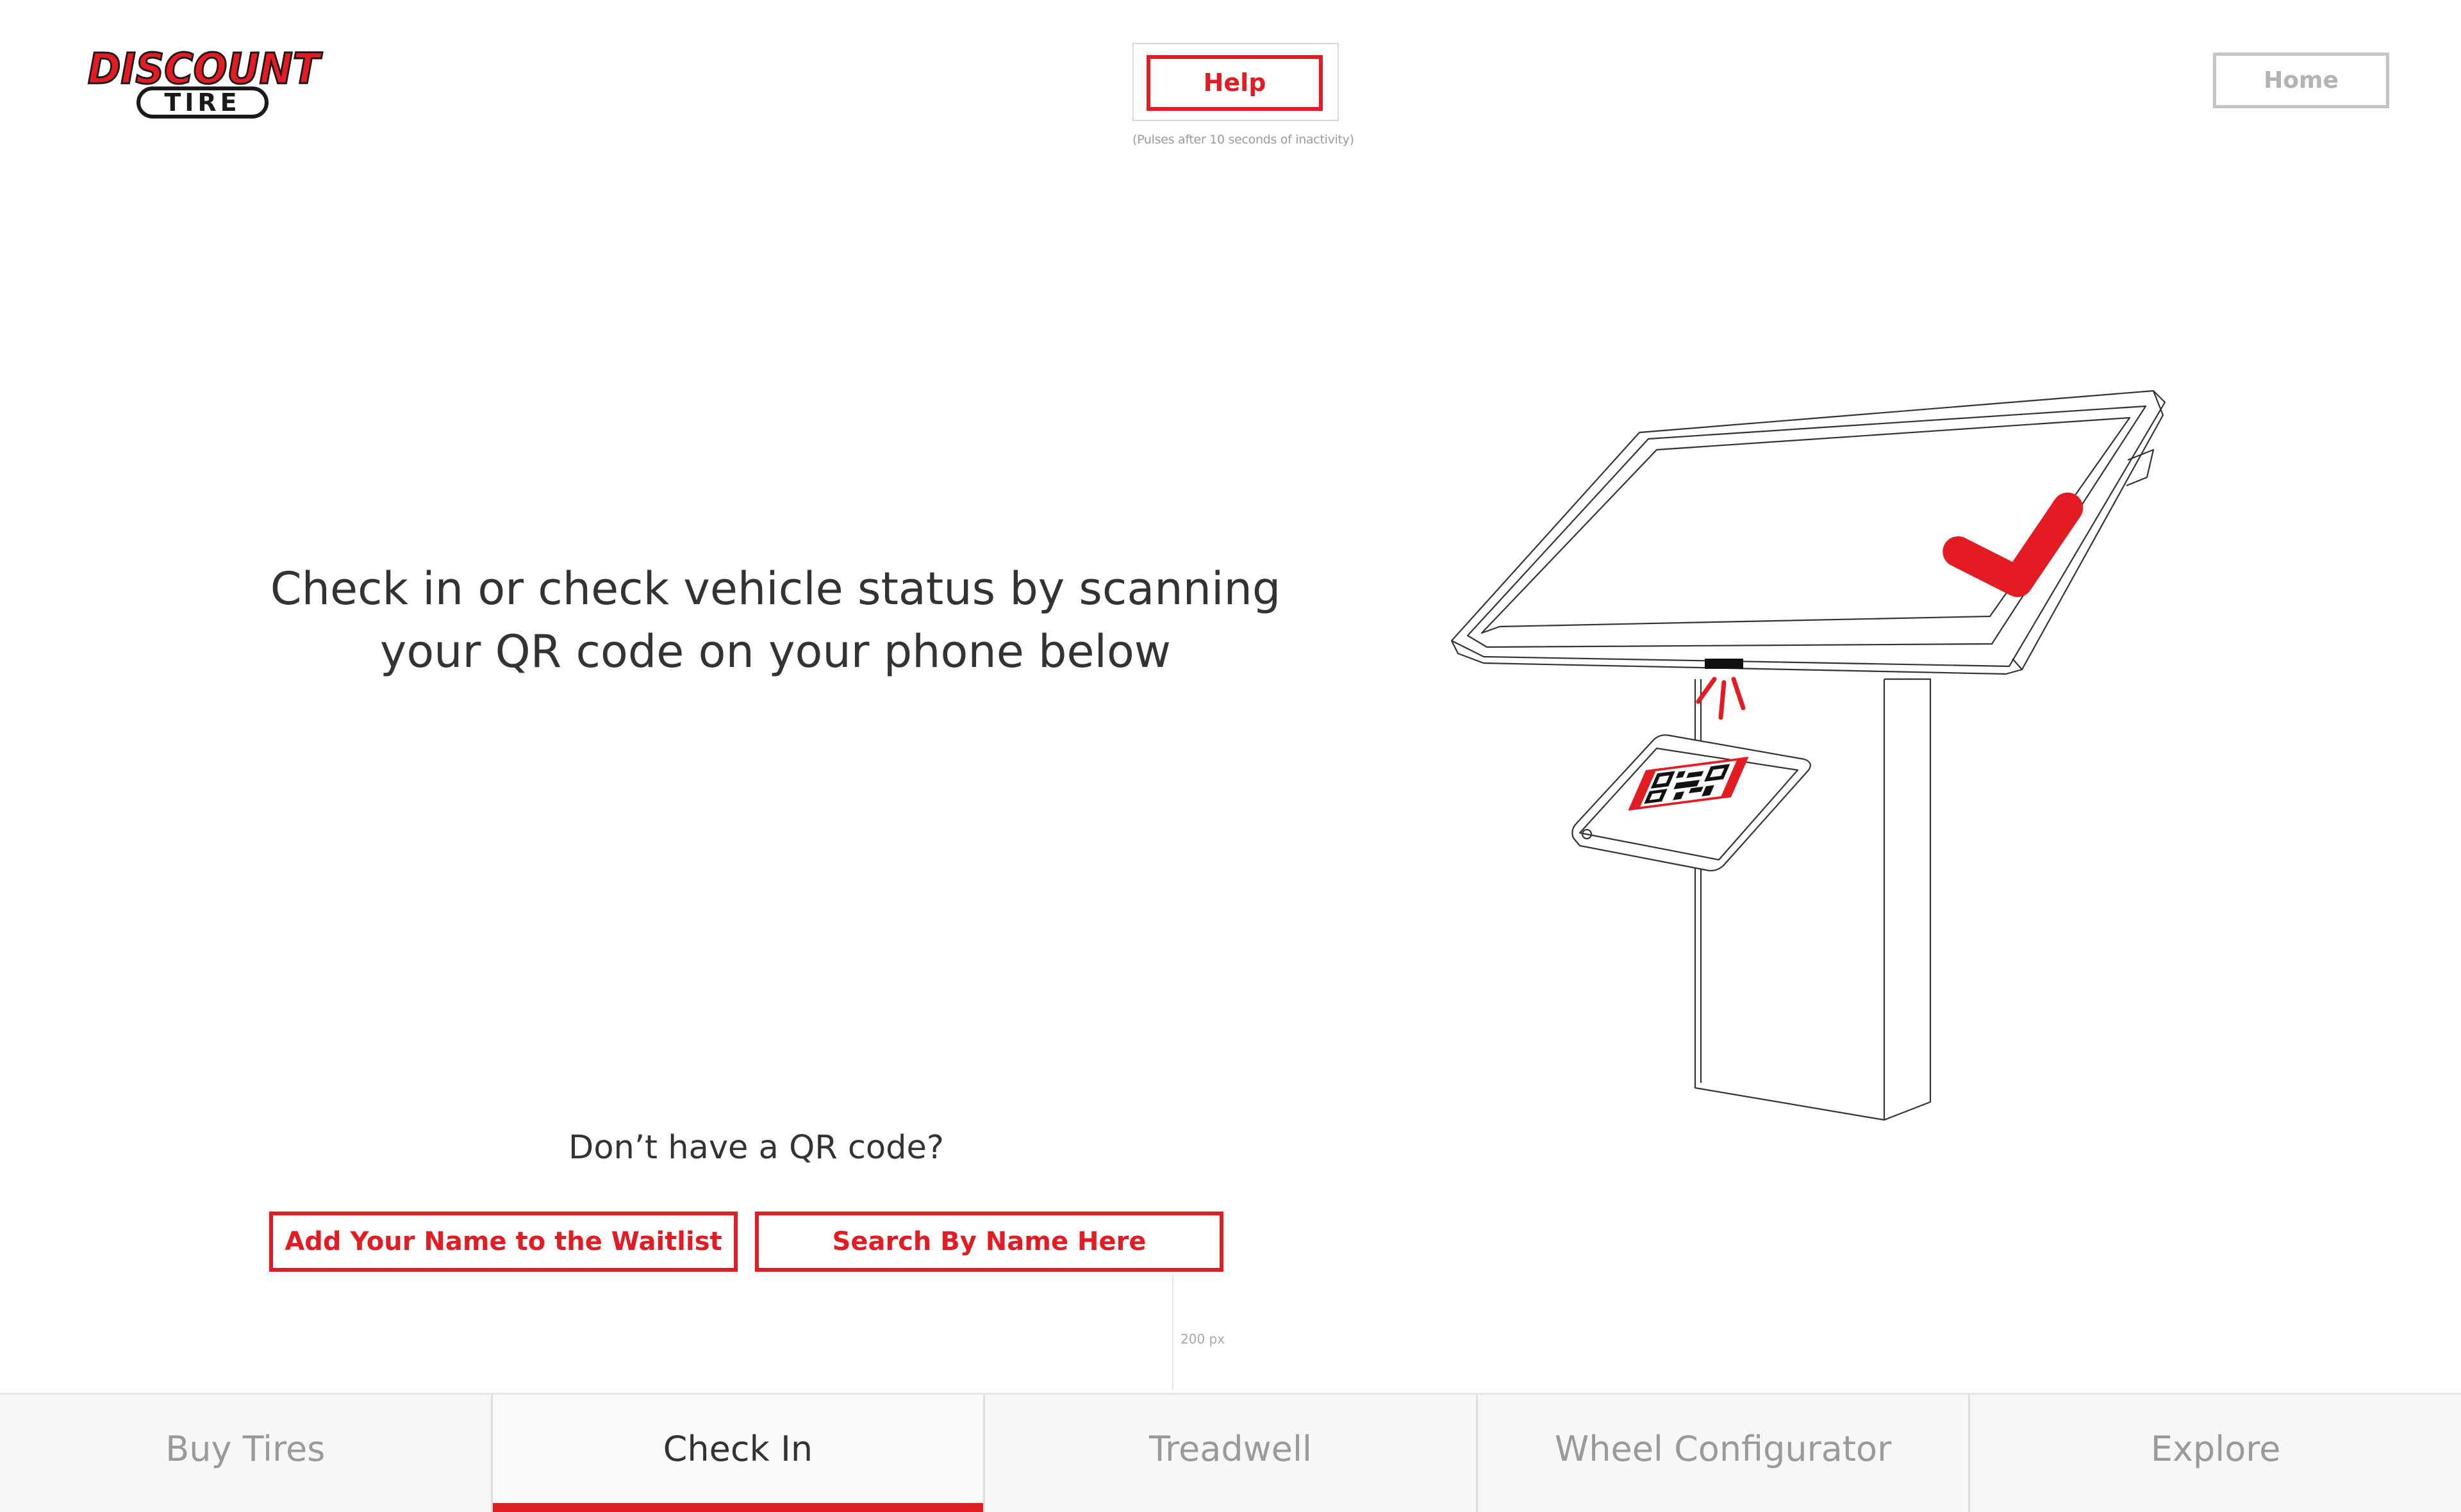  Describe the element at coordinates (1172, 1333) in the screenshot. I see `measure-guide-line` at that location.